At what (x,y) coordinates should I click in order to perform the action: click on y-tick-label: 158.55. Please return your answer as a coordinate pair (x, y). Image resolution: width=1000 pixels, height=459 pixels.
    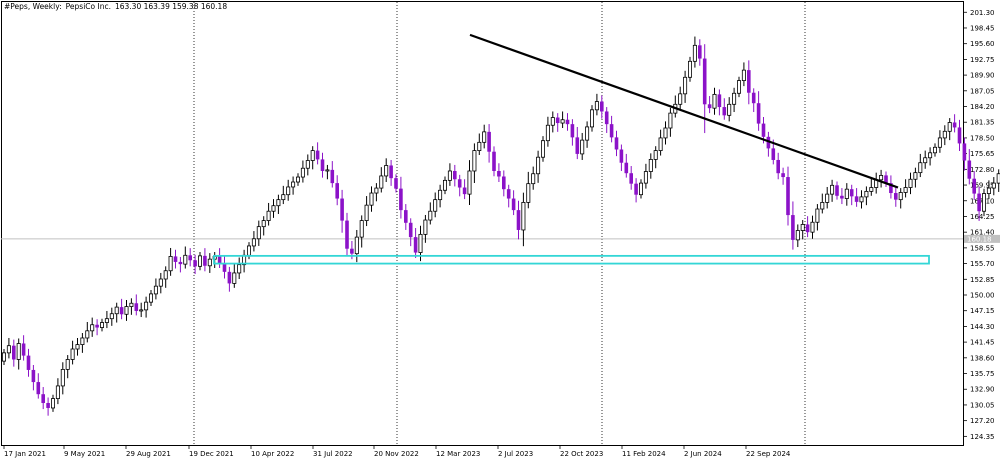
    Looking at the image, I should click on (982, 248).